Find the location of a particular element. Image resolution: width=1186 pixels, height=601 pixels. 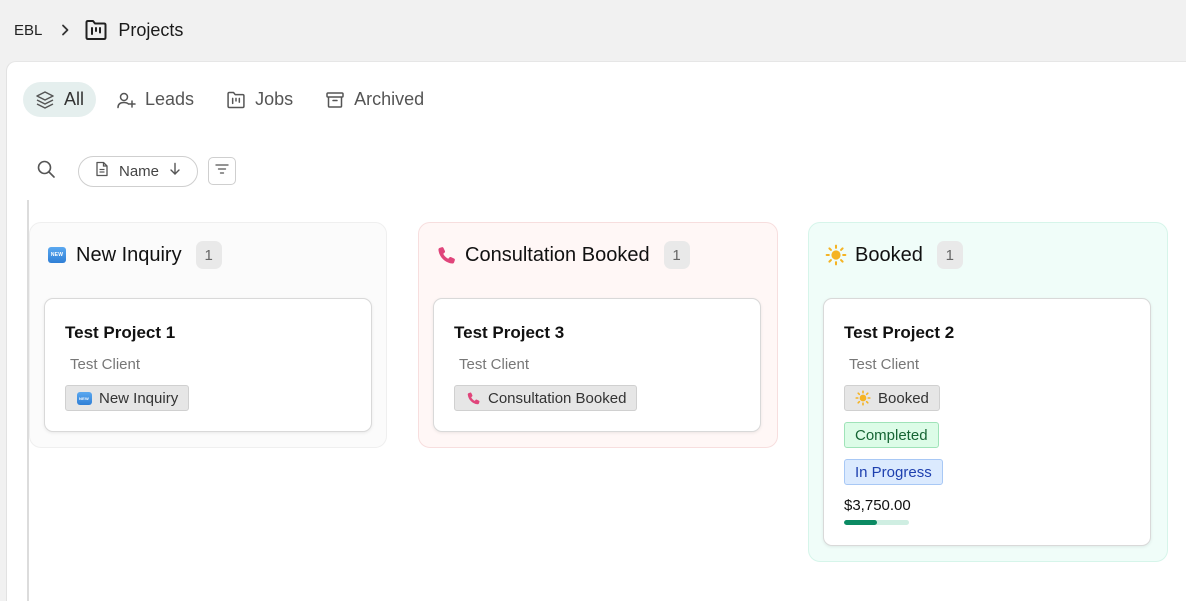

search-button is located at coordinates (46, 171).